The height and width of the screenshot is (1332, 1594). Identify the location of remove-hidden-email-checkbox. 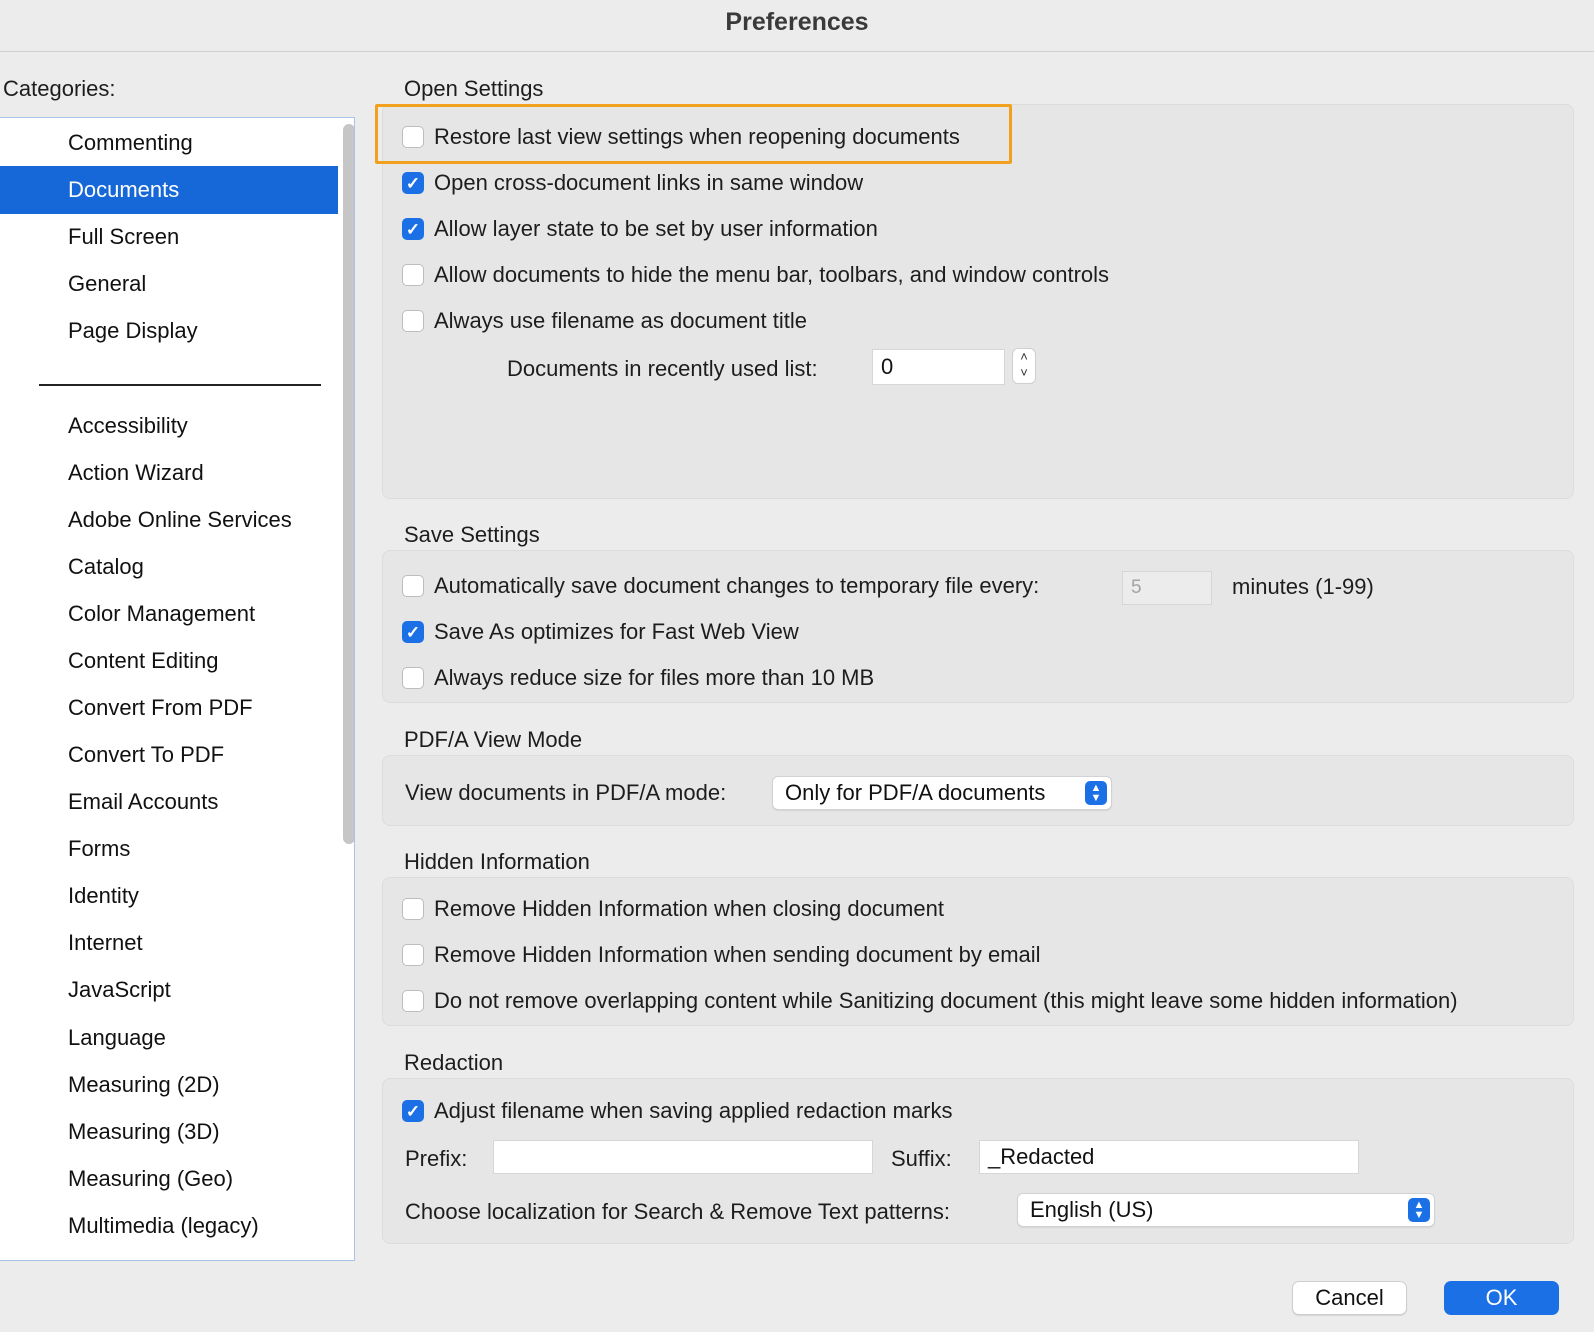
(413, 955).